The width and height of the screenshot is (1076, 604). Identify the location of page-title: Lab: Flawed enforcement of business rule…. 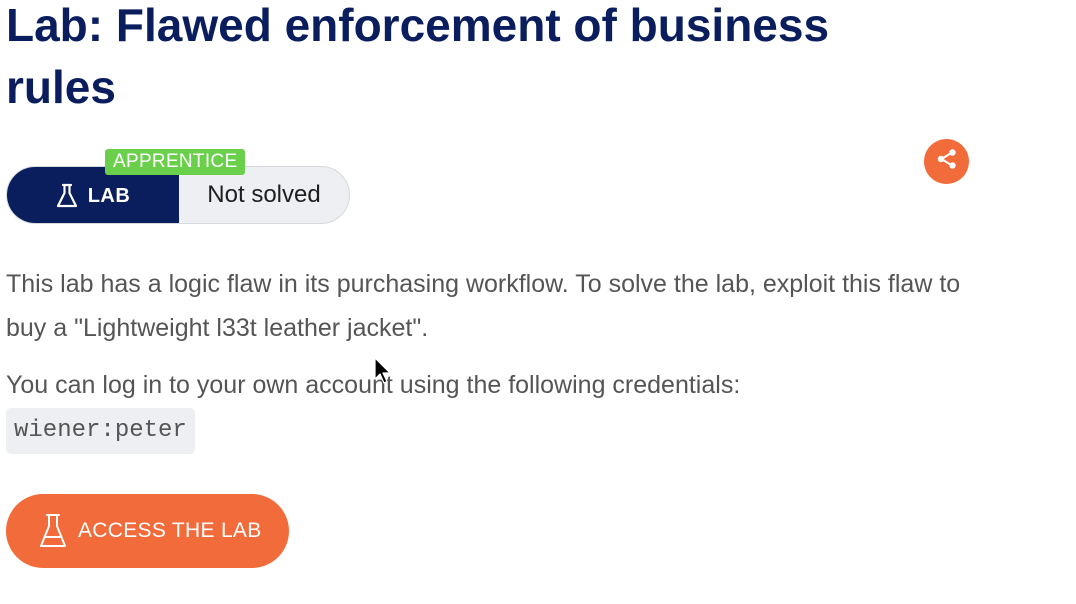
(418, 56).